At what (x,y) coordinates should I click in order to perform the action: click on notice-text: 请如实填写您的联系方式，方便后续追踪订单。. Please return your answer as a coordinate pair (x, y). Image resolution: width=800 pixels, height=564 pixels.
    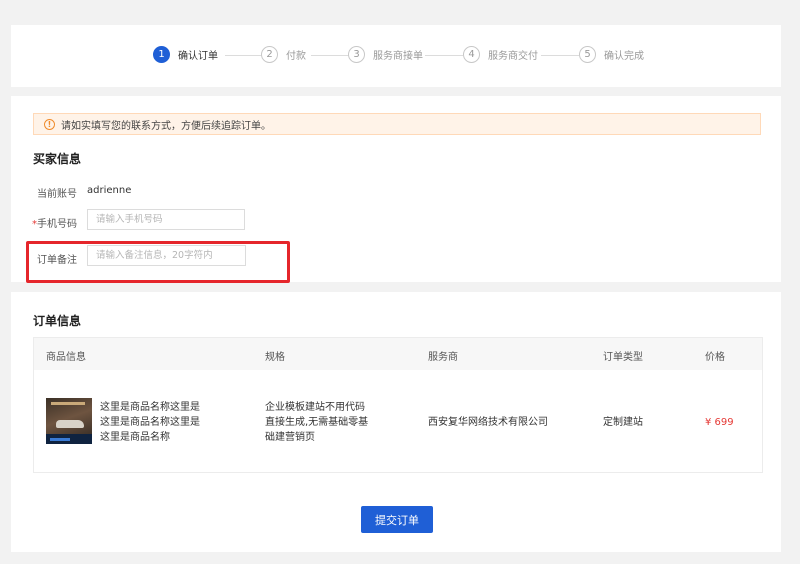
    Looking at the image, I should click on (166, 126).